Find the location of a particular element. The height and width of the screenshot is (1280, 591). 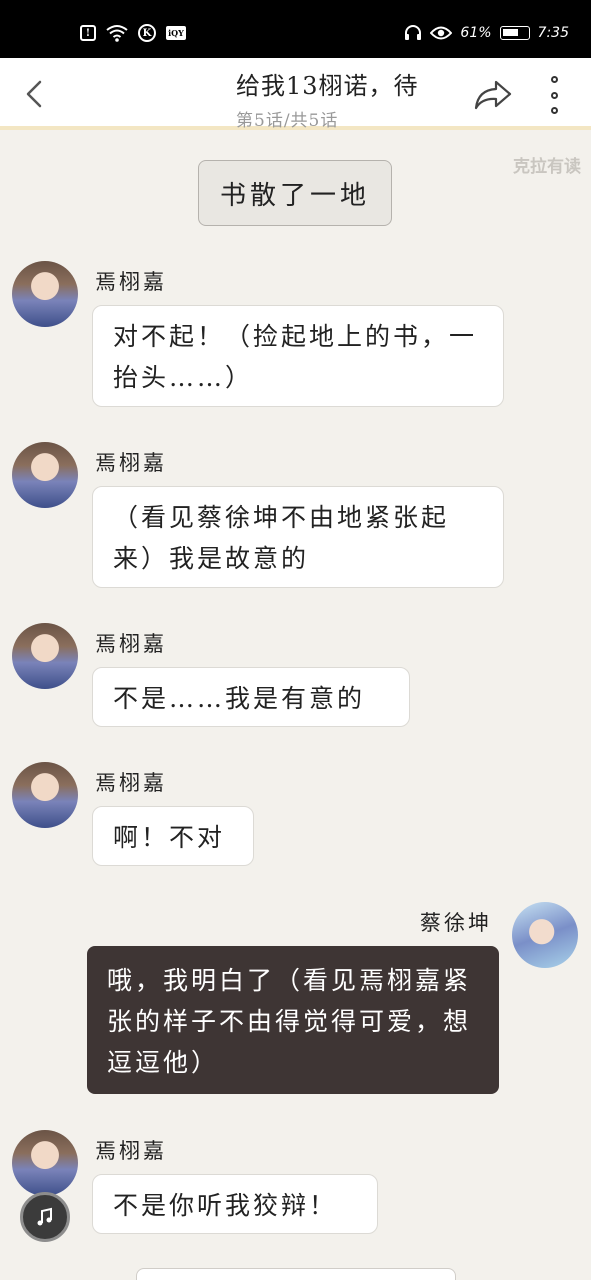

message-bubble: 不是你听我狡辩！ is located at coordinates (235, 1204).